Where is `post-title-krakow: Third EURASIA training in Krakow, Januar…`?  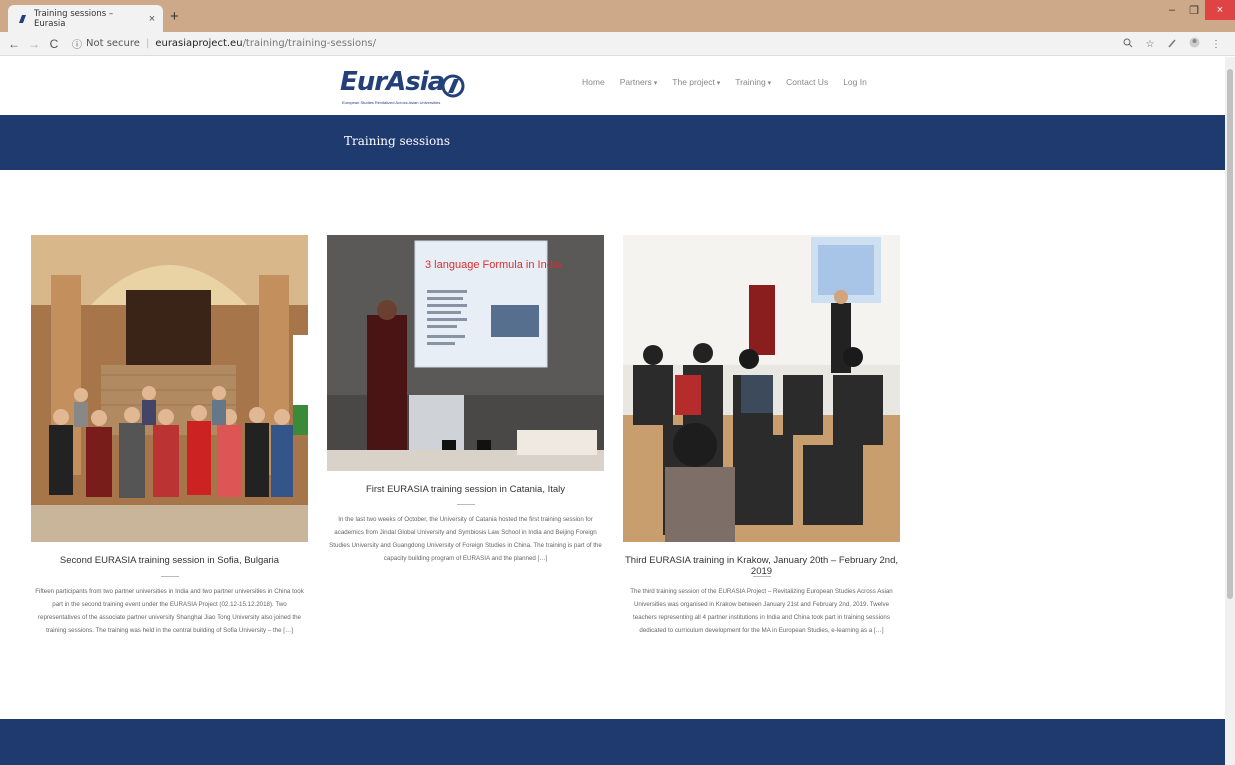
post-title-krakow: Third EURASIA training in Krakow, Januar… is located at coordinates (761, 566).